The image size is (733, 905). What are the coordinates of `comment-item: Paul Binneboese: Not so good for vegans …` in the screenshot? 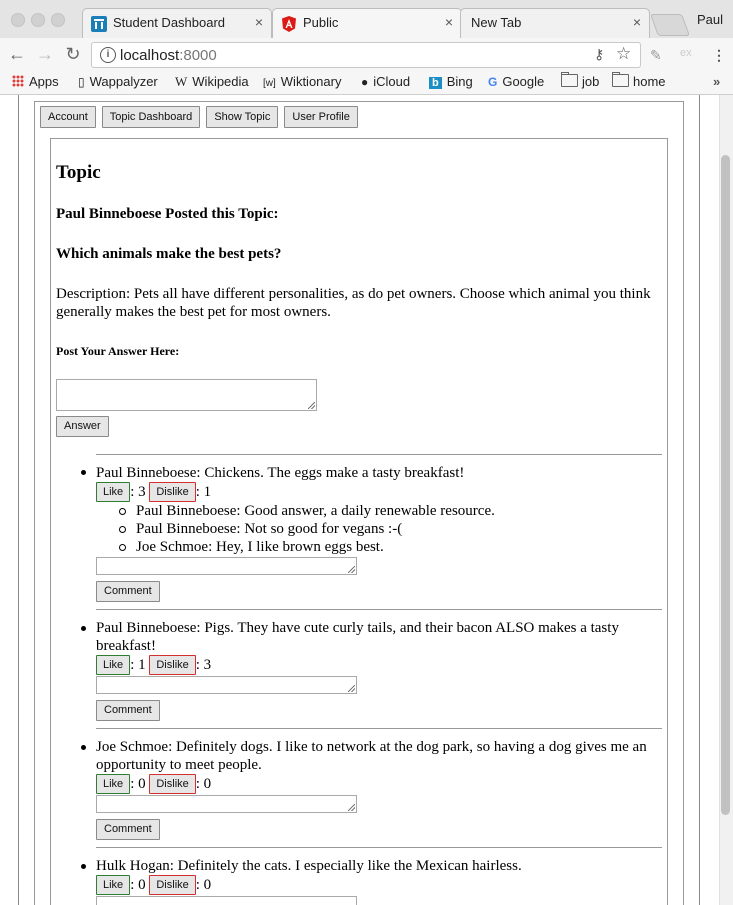 It's located at (307, 529).